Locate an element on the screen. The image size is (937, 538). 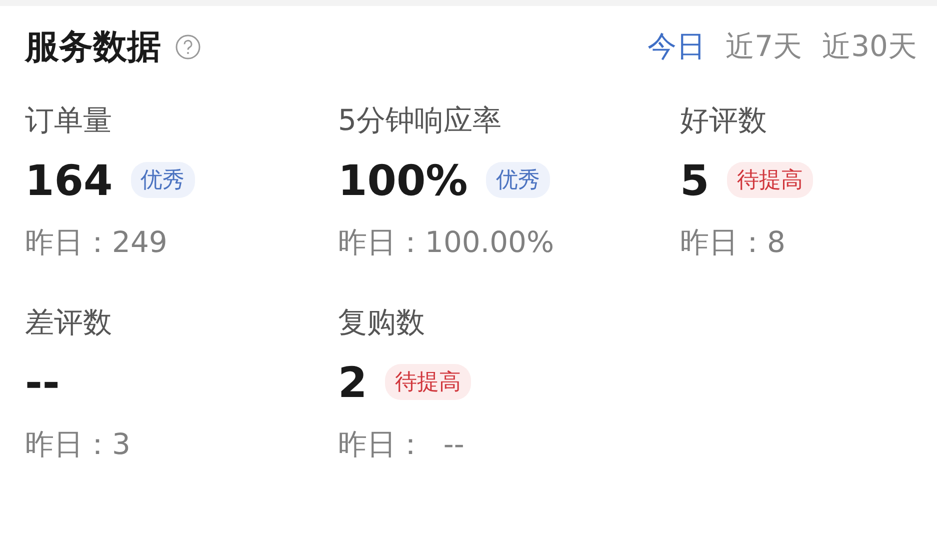
yesterday-value: 昨日：100.00% is located at coordinates (446, 242).